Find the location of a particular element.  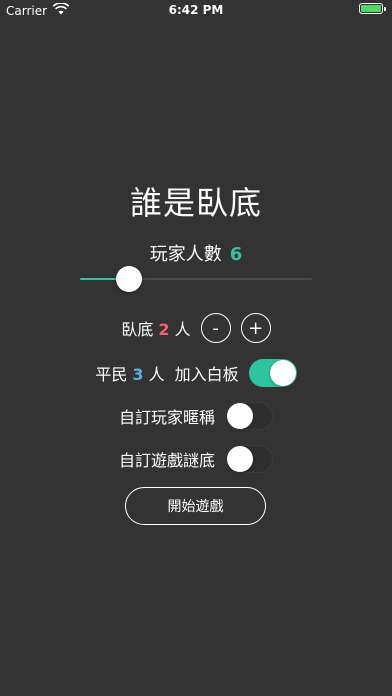

custom-words-label: 自訂遊戲謎底 is located at coordinates (166, 460).